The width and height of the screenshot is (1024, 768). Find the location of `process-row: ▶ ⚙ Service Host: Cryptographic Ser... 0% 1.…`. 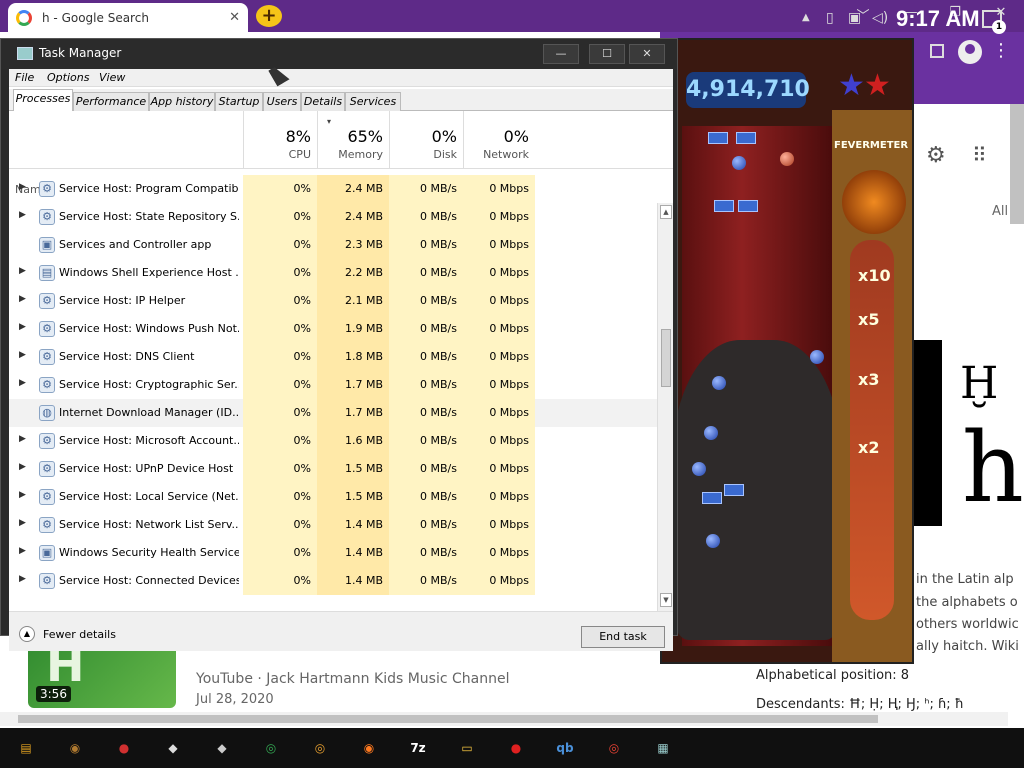

process-row: ▶ ⚙ Service Host: Cryptographic Ser... 0% 1.… is located at coordinates (333, 385).